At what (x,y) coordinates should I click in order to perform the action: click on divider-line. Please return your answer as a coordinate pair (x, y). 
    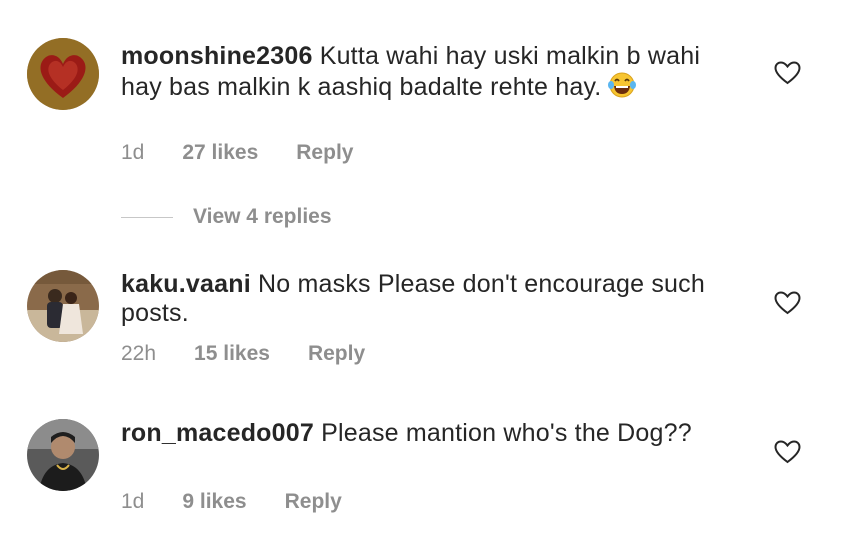
    Looking at the image, I should click on (147, 217).